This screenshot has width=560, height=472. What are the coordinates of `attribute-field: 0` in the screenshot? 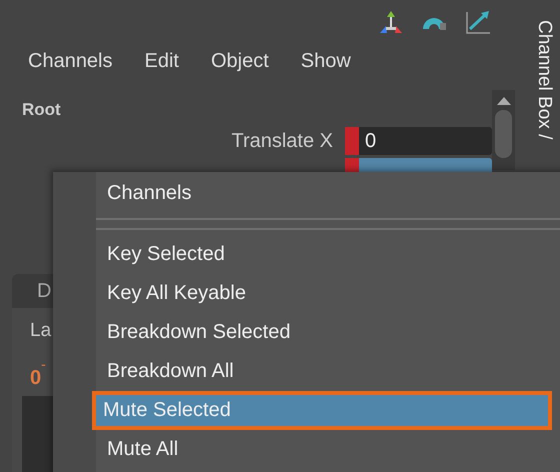 It's located at (425, 141).